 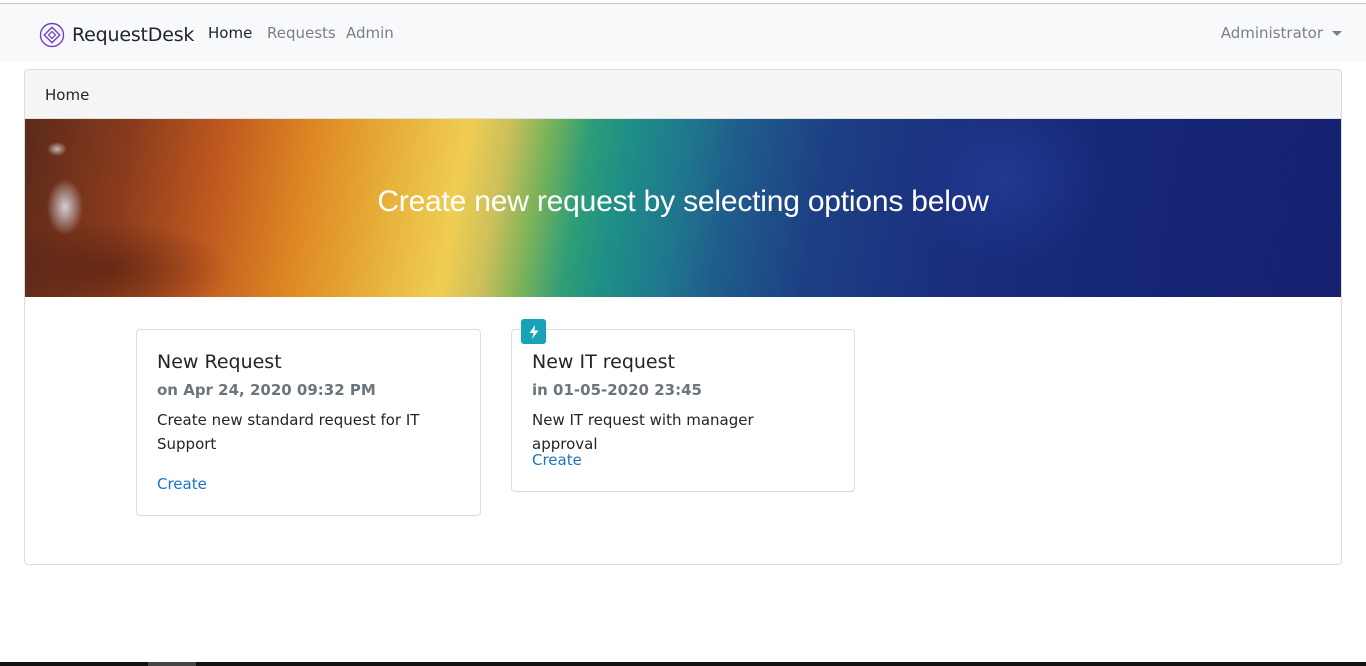 I want to click on taskbar-edge, so click(x=683, y=664).